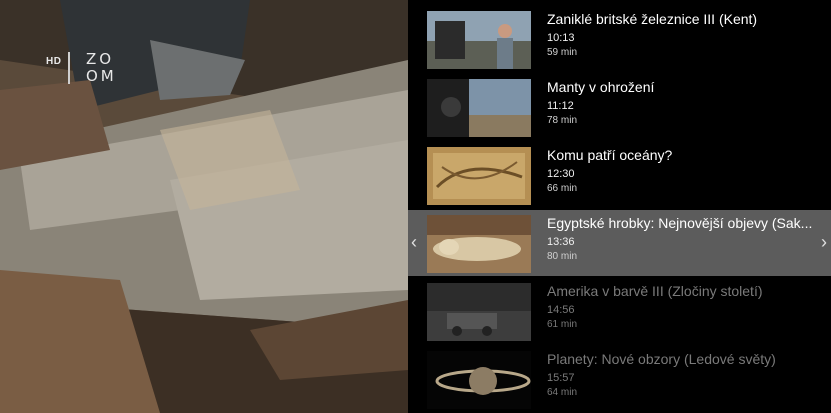  Describe the element at coordinates (101, 76) in the screenshot. I see `logo-text-line2: OM` at that location.